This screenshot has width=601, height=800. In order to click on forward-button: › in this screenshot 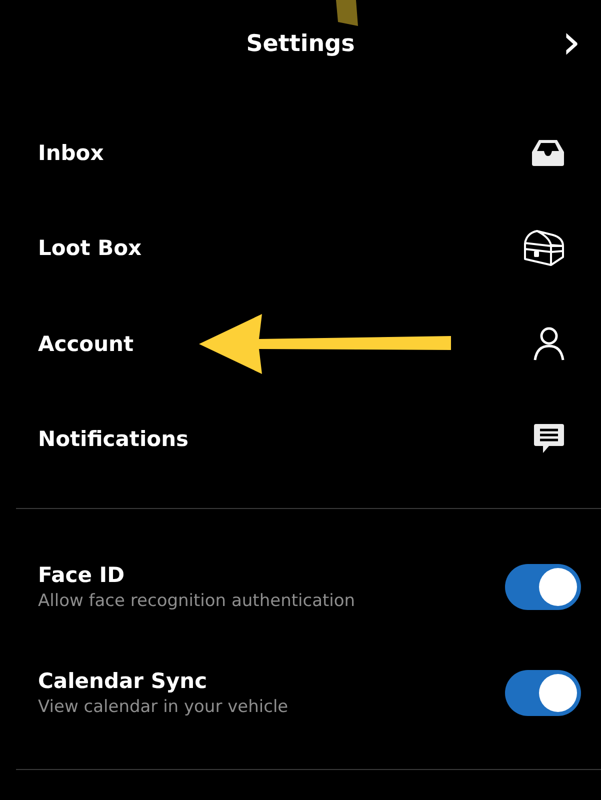, I will do `click(571, 42)`.